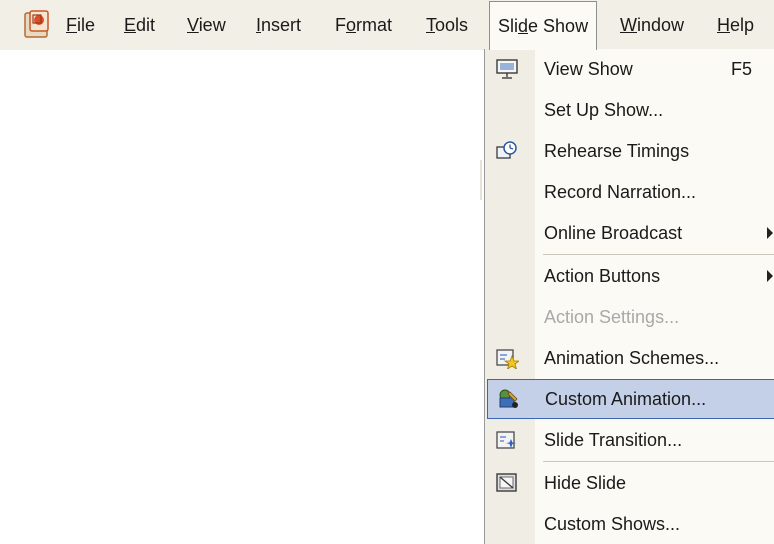 Image resolution: width=774 pixels, height=544 pixels. I want to click on menu-edit-rest: dit, so click(146, 25).